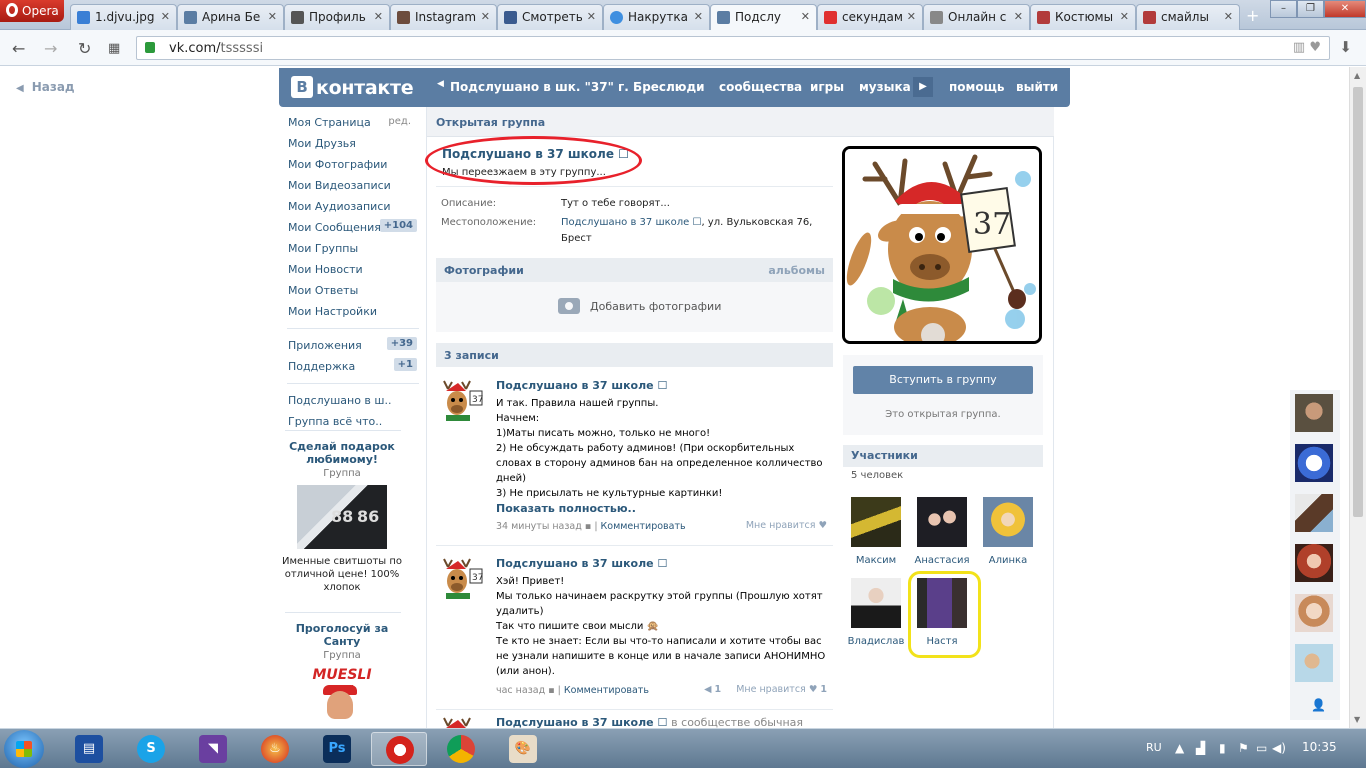 The image size is (1366, 768). Describe the element at coordinates (350, 366) in the screenshot. I see `menu-support: Поддержка +1` at that location.